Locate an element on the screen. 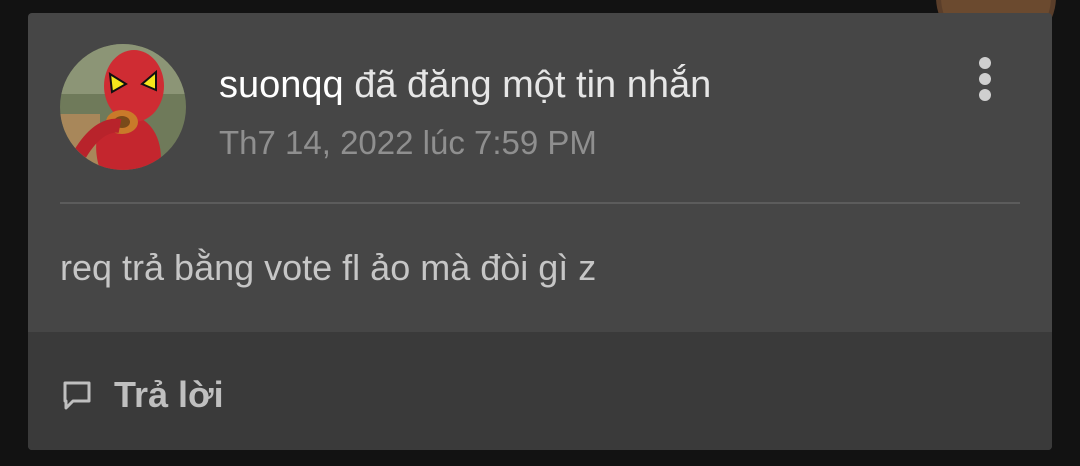 The height and width of the screenshot is (466, 1080). comment-icon is located at coordinates (77, 395).